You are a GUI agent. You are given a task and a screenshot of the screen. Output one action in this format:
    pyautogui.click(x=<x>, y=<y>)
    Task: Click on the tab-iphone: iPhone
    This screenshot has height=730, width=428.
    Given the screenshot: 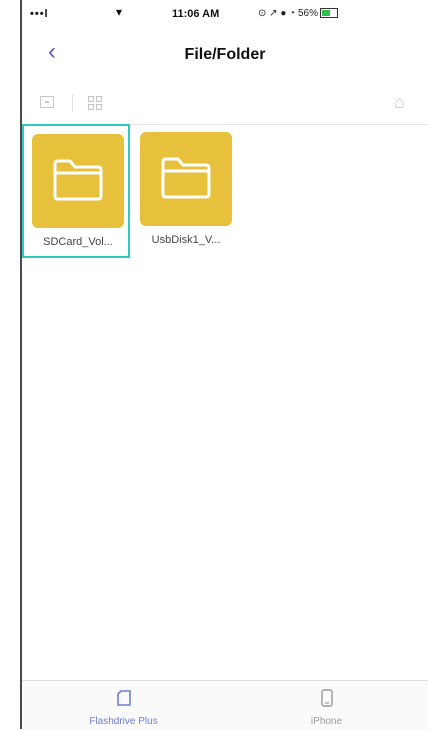 What is the action you would take?
    pyautogui.click(x=326, y=705)
    